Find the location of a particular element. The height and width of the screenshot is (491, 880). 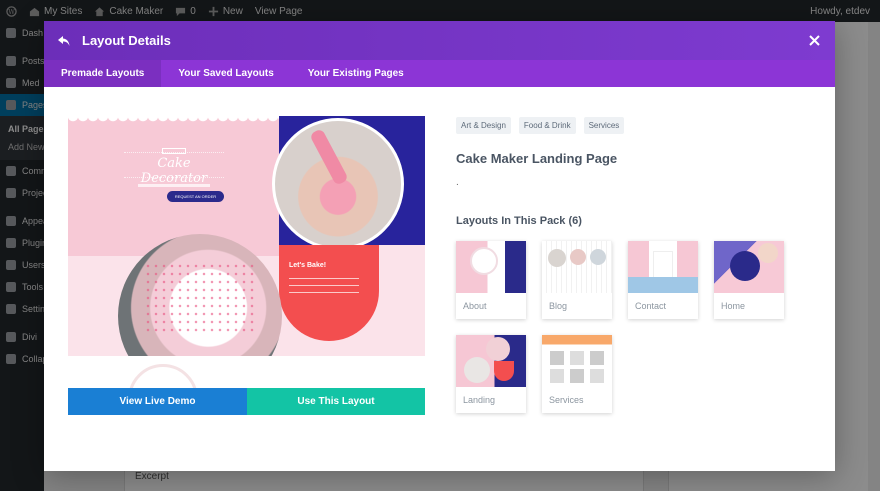

thumb-label: Contact is located at coordinates (651, 306).